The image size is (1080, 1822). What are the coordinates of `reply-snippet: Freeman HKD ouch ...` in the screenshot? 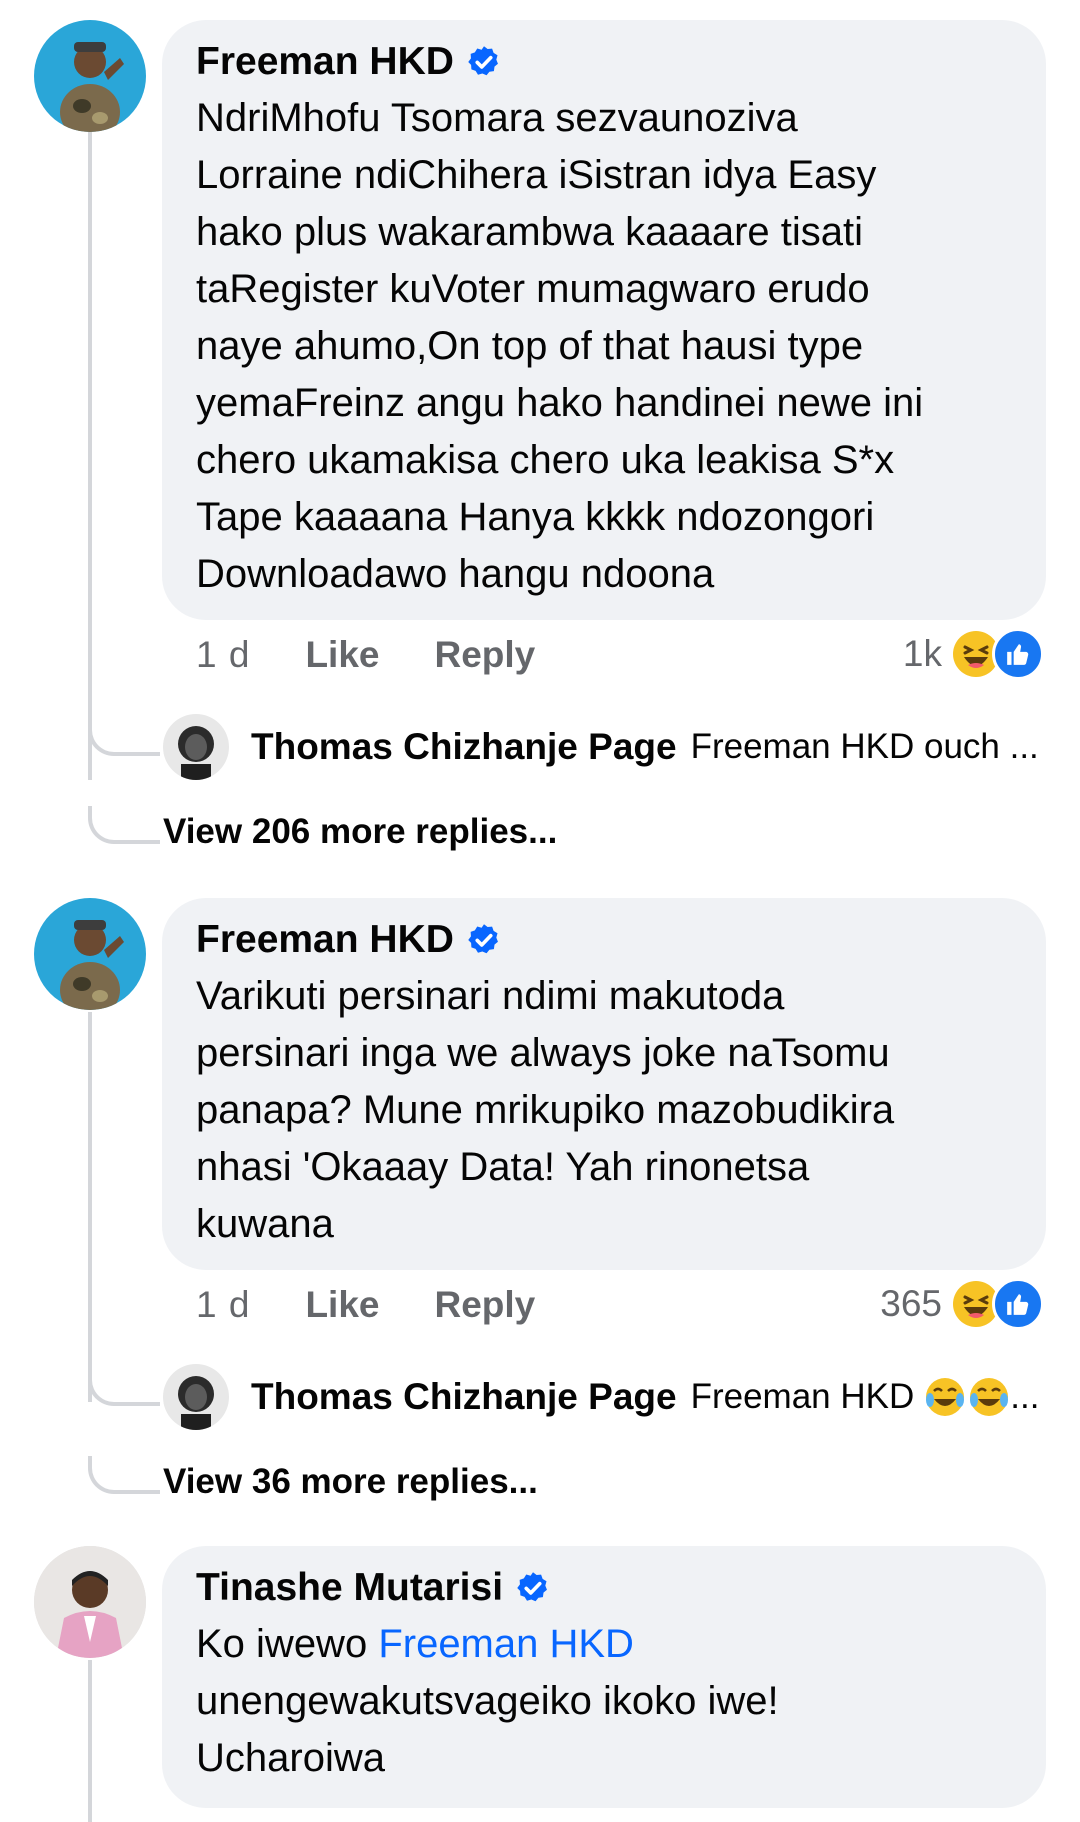 It's located at (864, 746).